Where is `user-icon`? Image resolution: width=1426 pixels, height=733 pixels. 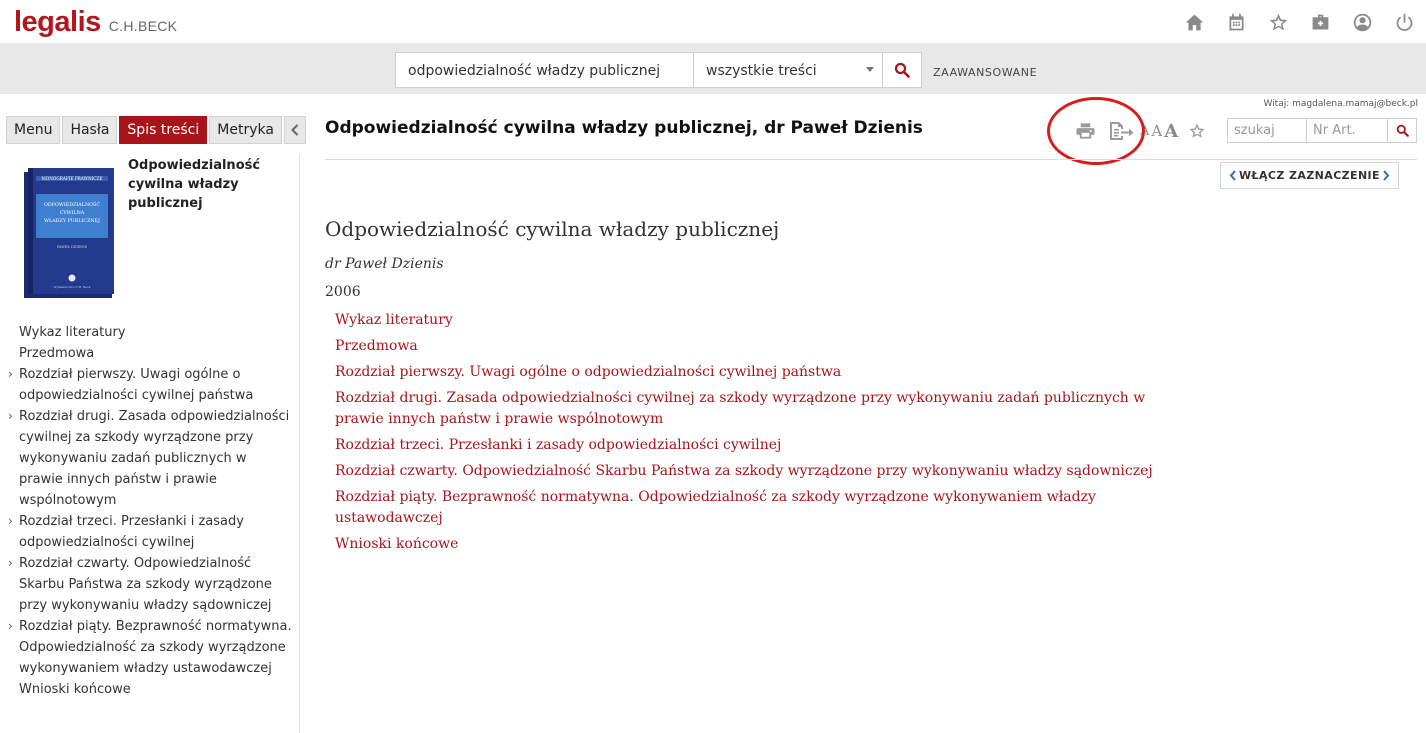 user-icon is located at coordinates (1362, 22).